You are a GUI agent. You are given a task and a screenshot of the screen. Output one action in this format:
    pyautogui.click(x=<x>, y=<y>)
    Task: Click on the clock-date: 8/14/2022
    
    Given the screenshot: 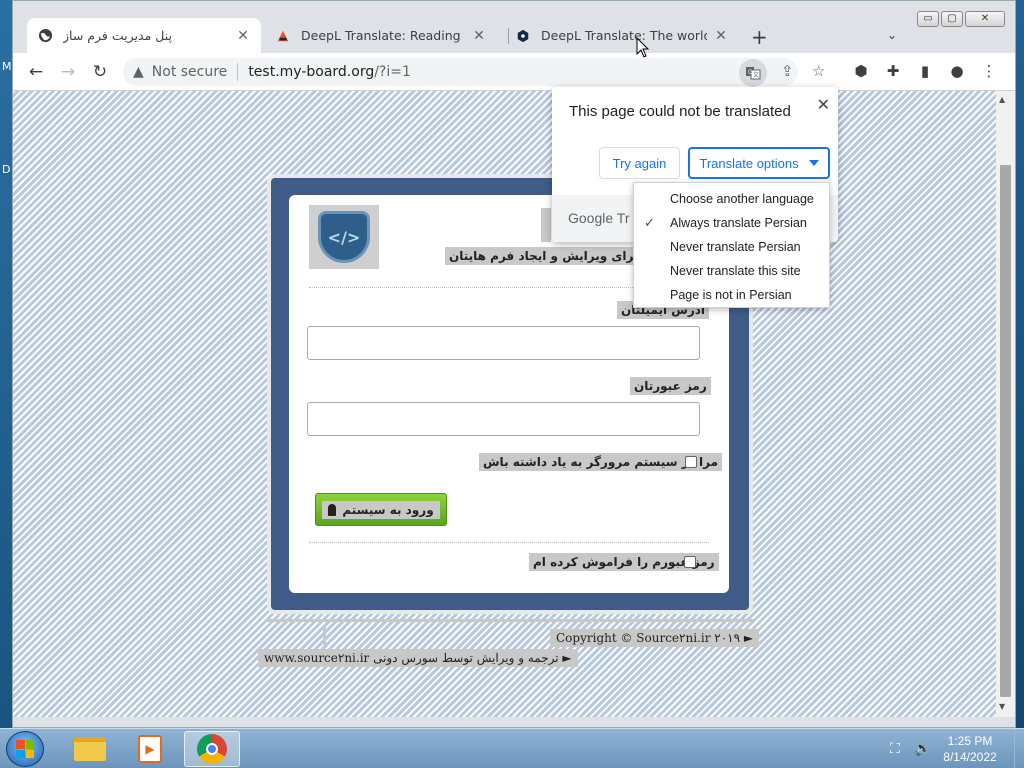 What is the action you would take?
    pyautogui.click(x=970, y=757)
    